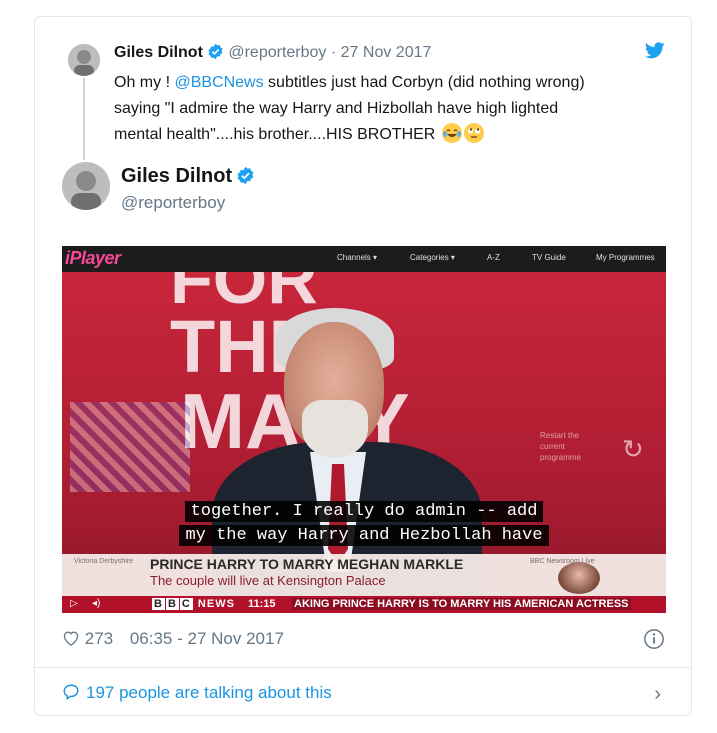 The width and height of the screenshot is (717, 733). What do you see at coordinates (96, 603) in the screenshot?
I see `volume-icon: ◂)` at bounding box center [96, 603].